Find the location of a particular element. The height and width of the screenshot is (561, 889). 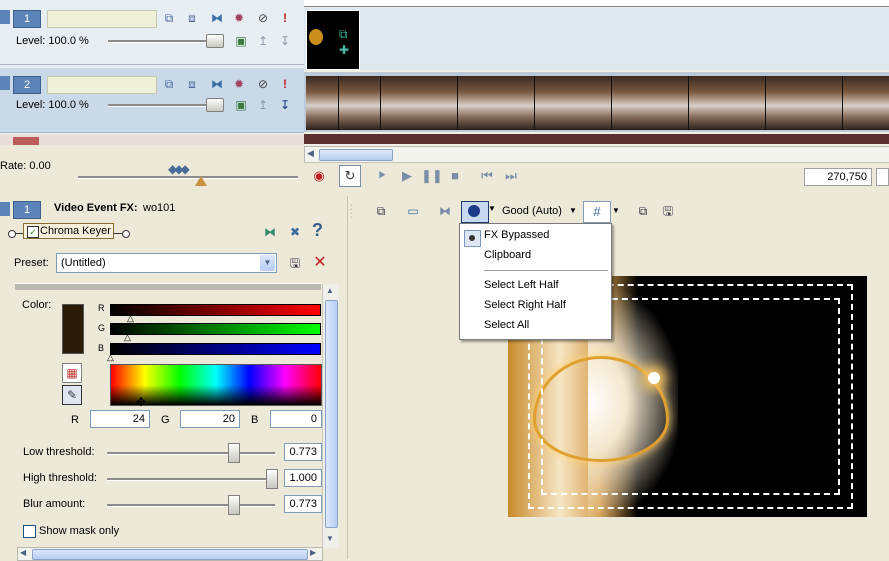

blue-slider-marker: △ is located at coordinates (110, 357).